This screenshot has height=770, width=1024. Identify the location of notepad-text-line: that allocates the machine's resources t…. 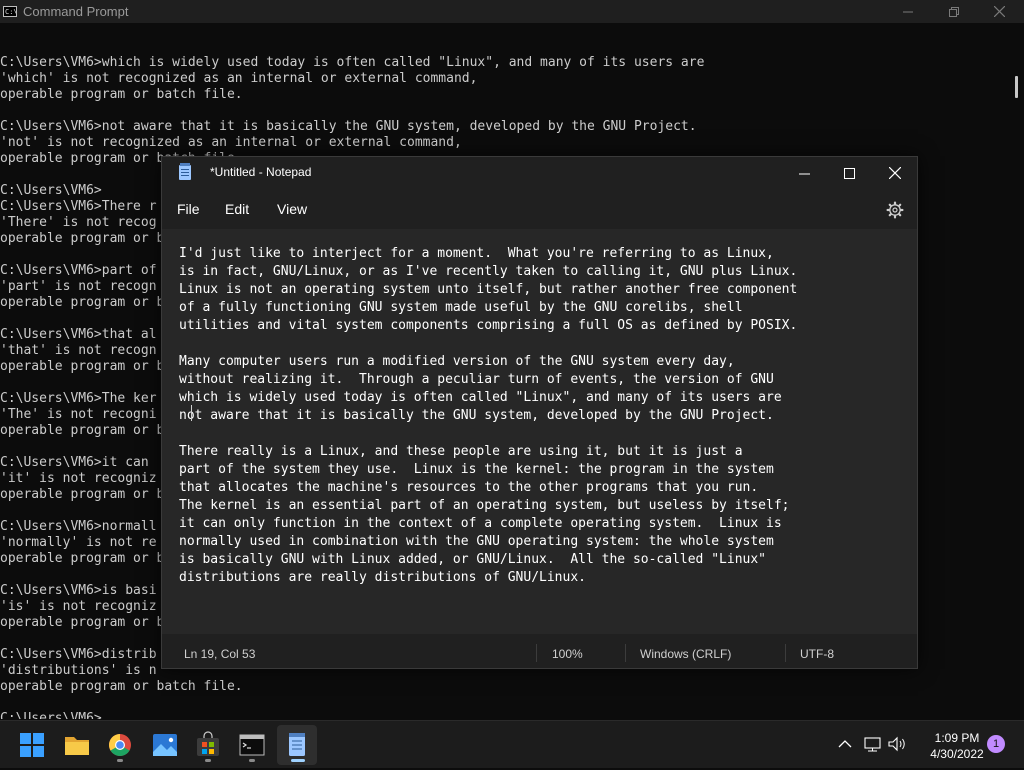
(469, 487).